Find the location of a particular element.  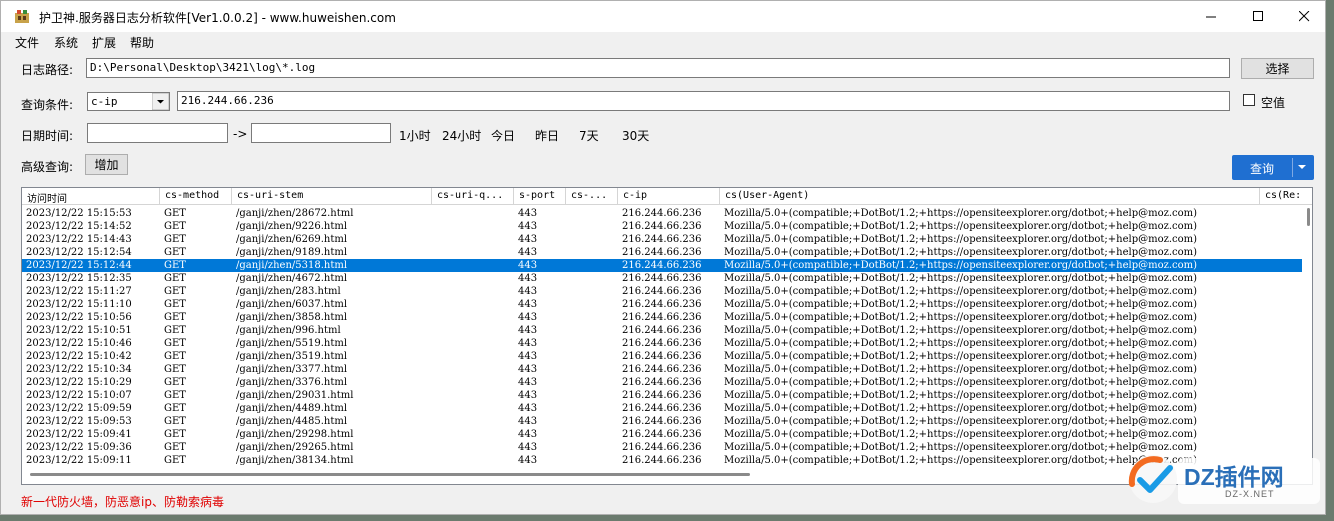

horizontal-scrollbar is located at coordinates (662, 475).